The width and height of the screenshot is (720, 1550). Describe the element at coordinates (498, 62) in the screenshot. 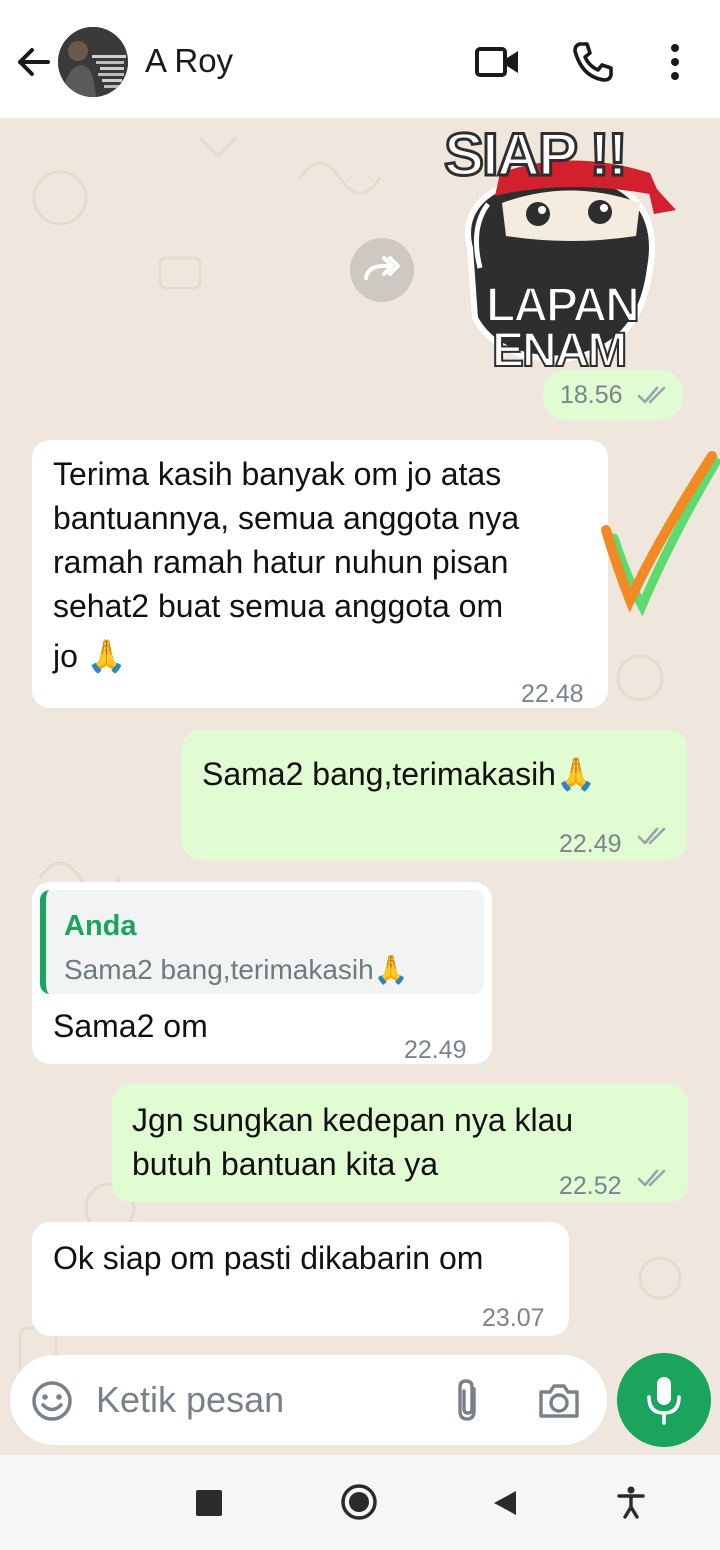

I see `video-call-icon` at that location.